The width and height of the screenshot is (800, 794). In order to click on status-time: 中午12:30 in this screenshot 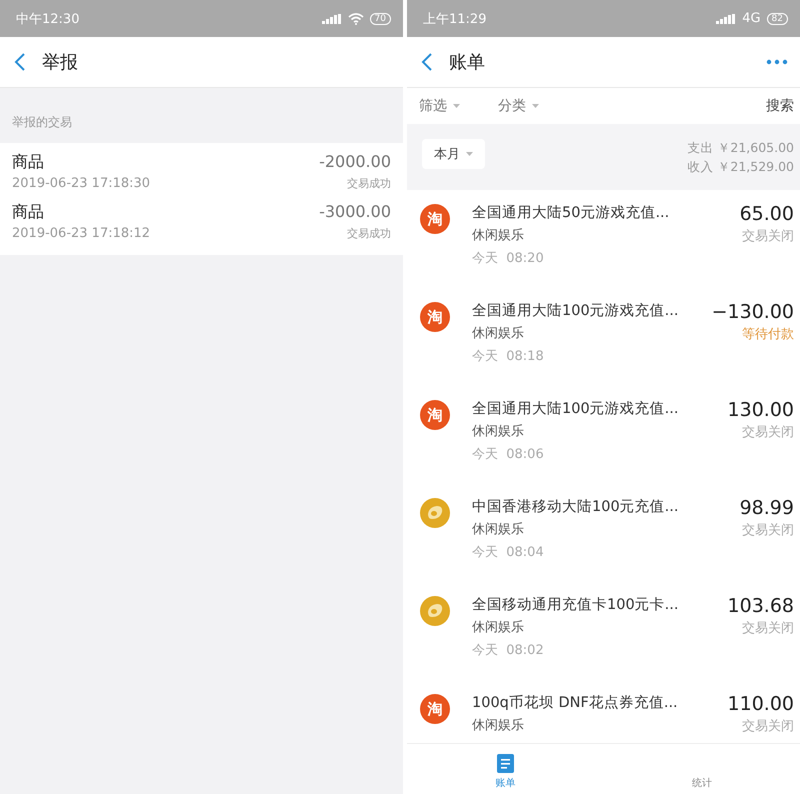, I will do `click(48, 19)`.